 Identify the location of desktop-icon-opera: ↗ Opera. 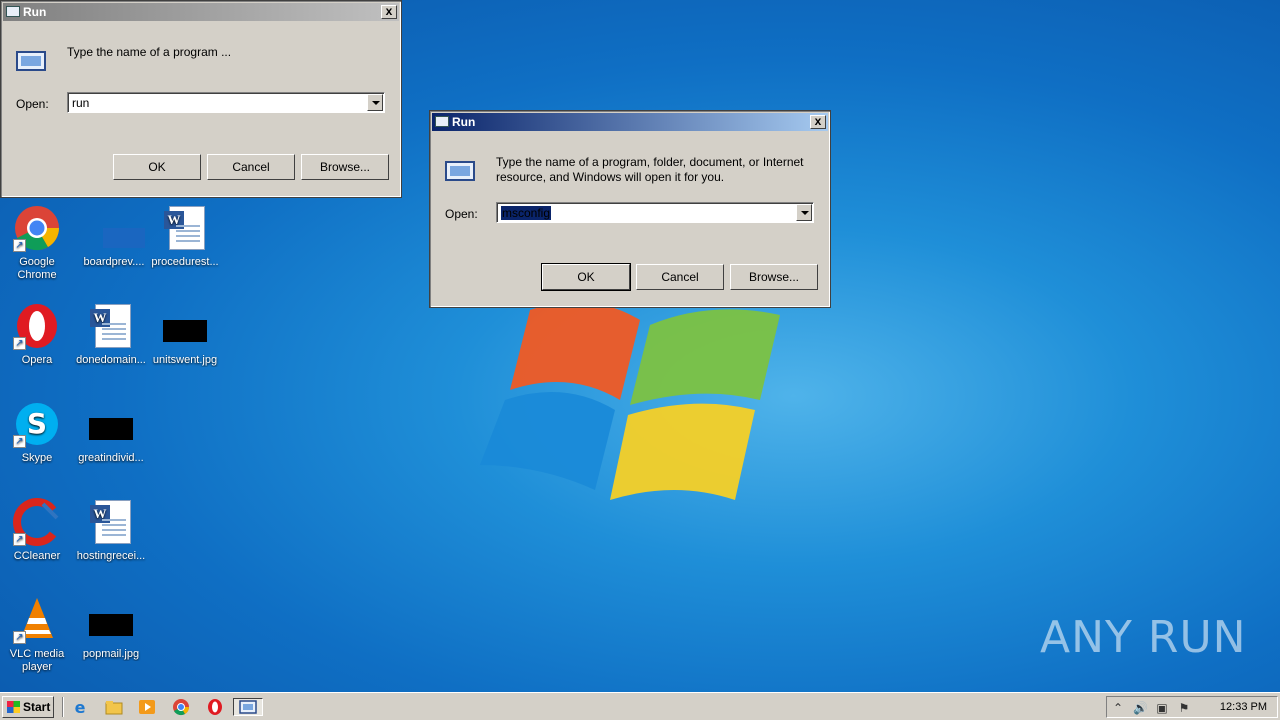
(37, 334).